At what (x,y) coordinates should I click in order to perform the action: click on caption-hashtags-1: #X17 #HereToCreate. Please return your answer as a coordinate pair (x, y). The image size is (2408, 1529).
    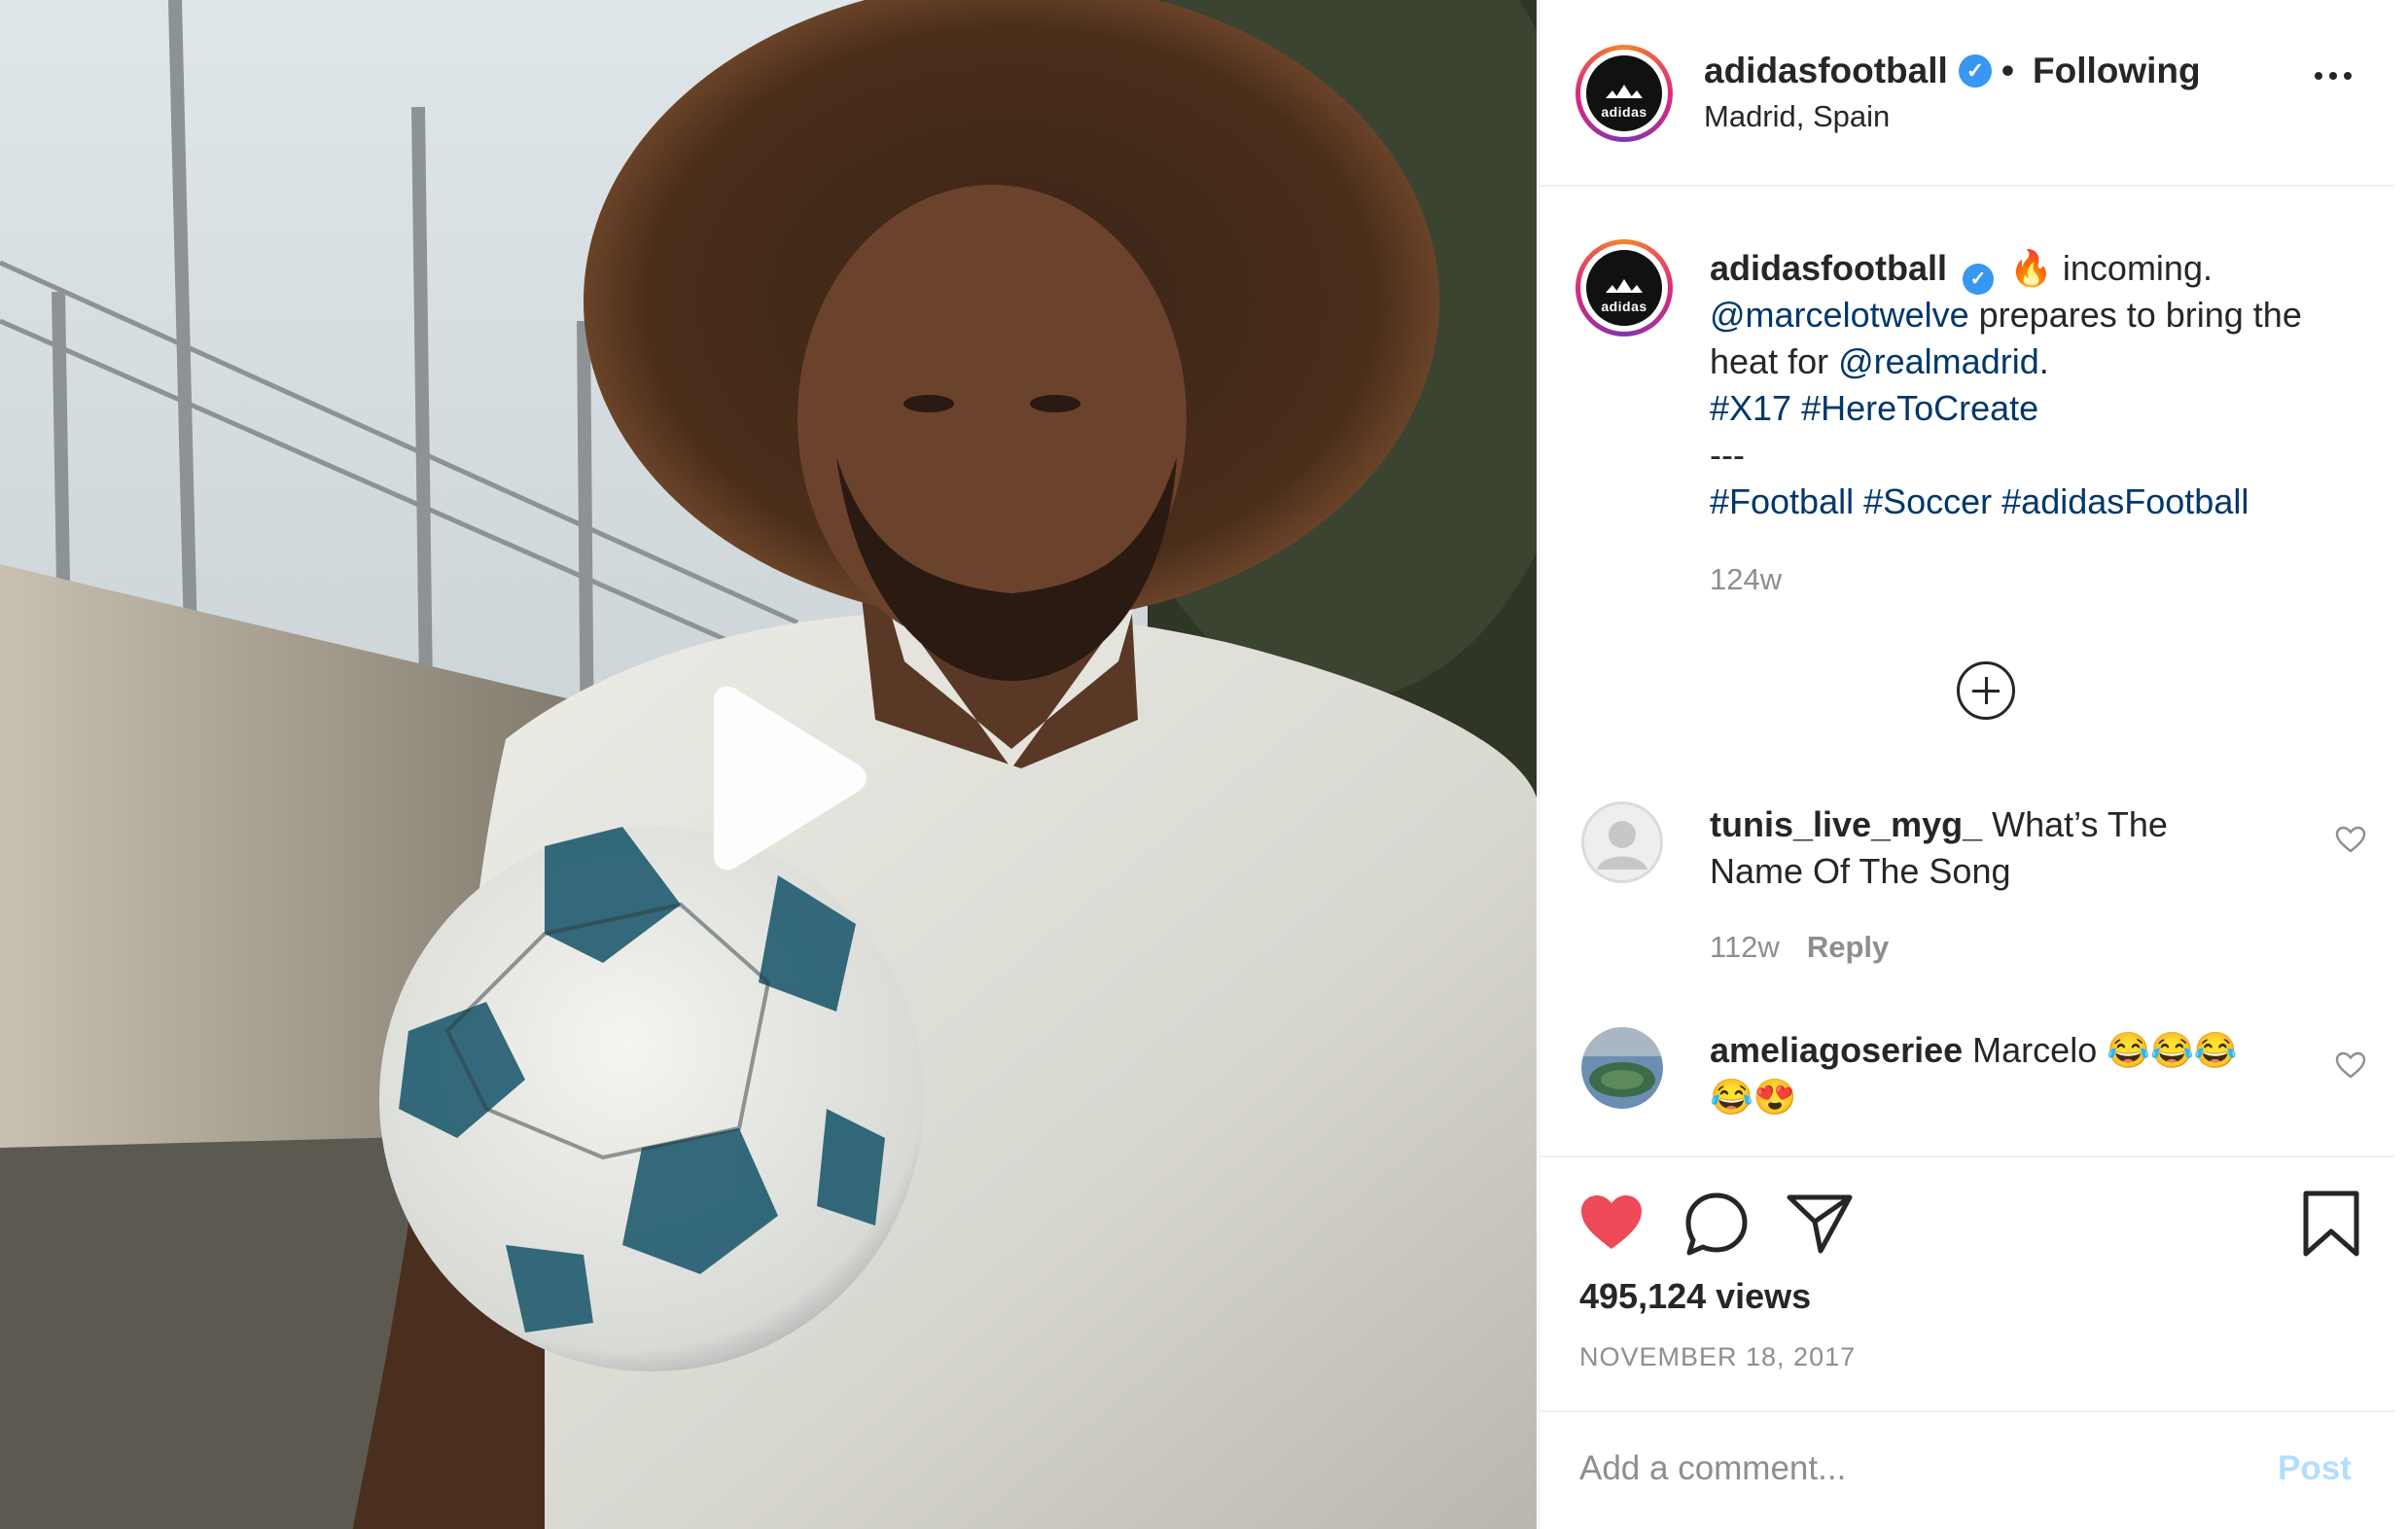
    Looking at the image, I should click on (2031, 408).